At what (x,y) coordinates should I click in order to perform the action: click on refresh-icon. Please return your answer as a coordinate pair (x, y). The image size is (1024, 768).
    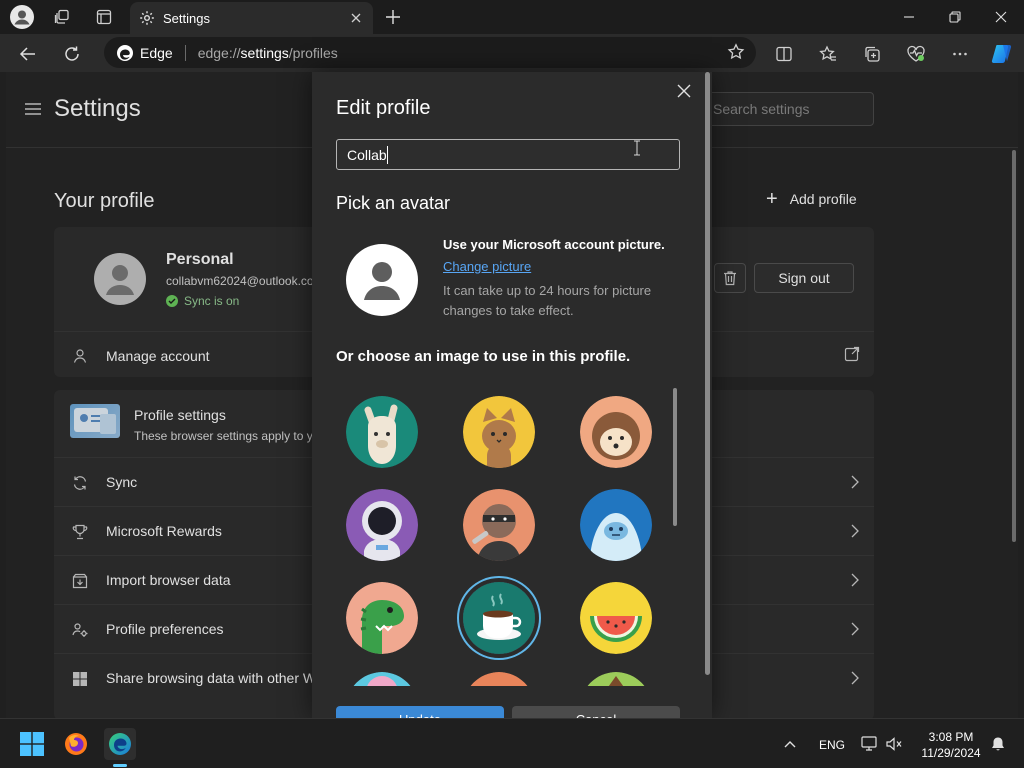
    Looking at the image, I should click on (72, 54).